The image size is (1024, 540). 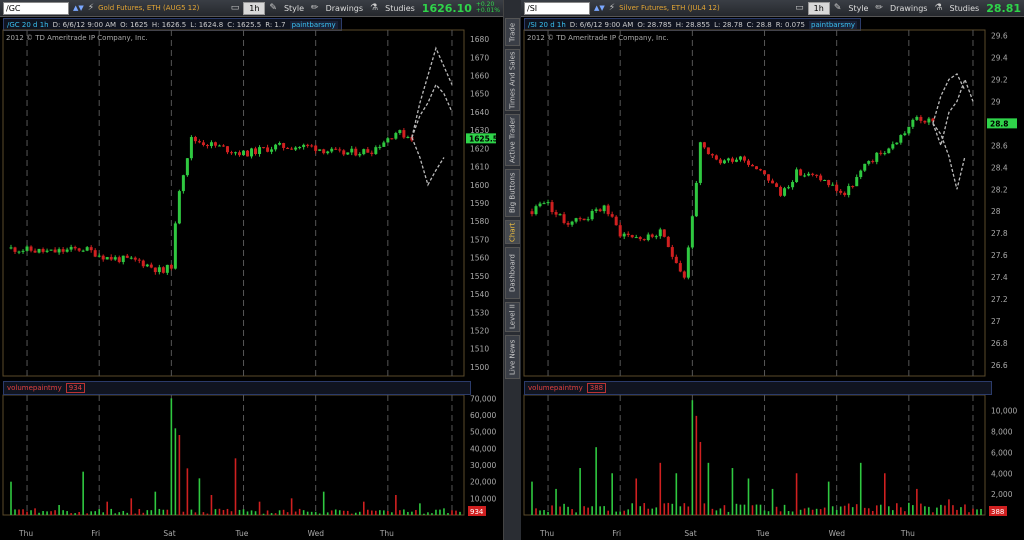 I want to click on price-axis-tick: 27.4, so click(x=999, y=277).